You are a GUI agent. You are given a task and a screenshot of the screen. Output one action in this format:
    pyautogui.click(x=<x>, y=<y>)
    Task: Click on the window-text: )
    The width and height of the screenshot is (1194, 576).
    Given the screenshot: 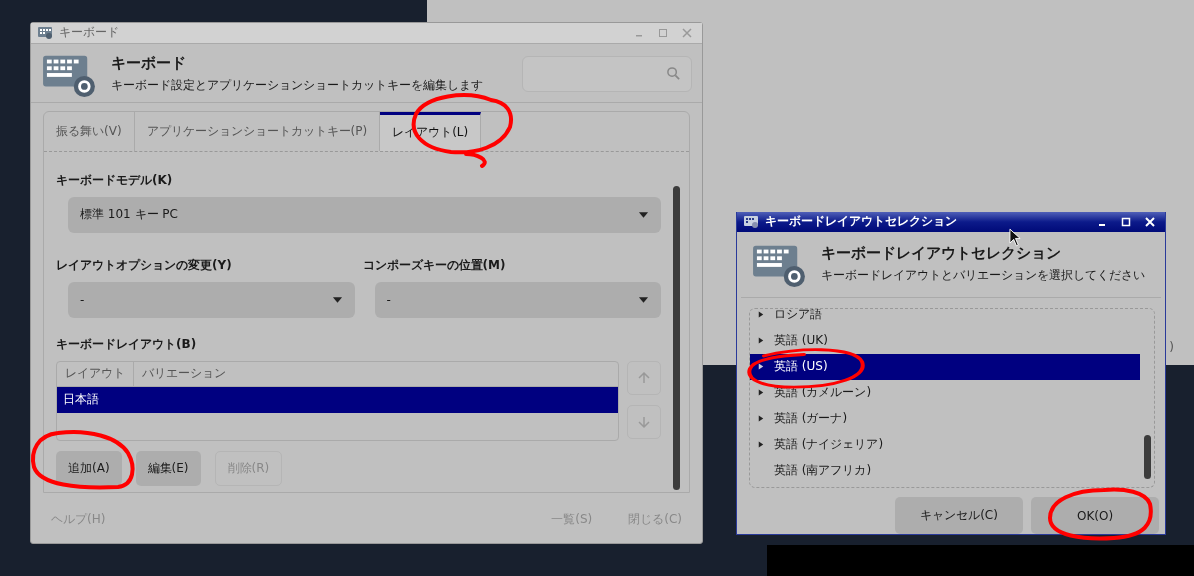 What is the action you would take?
    pyautogui.click(x=1171, y=347)
    